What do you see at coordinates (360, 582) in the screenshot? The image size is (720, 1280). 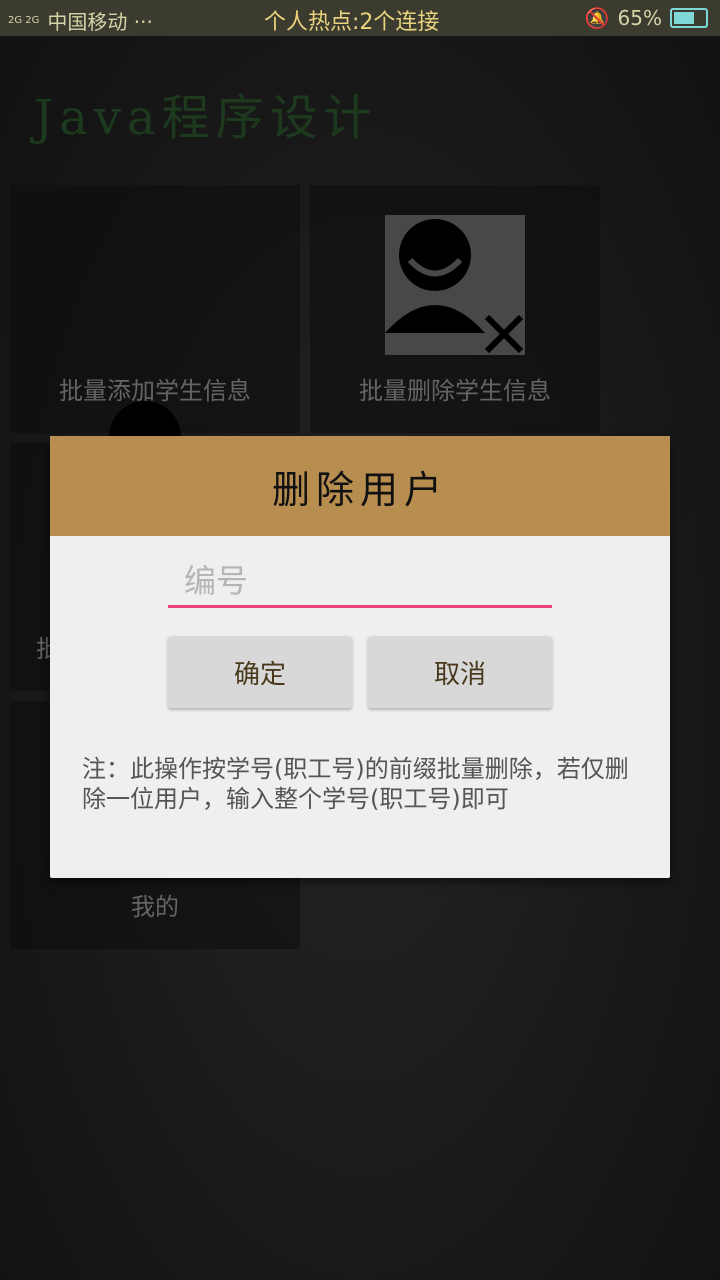 I see `id-input` at bounding box center [360, 582].